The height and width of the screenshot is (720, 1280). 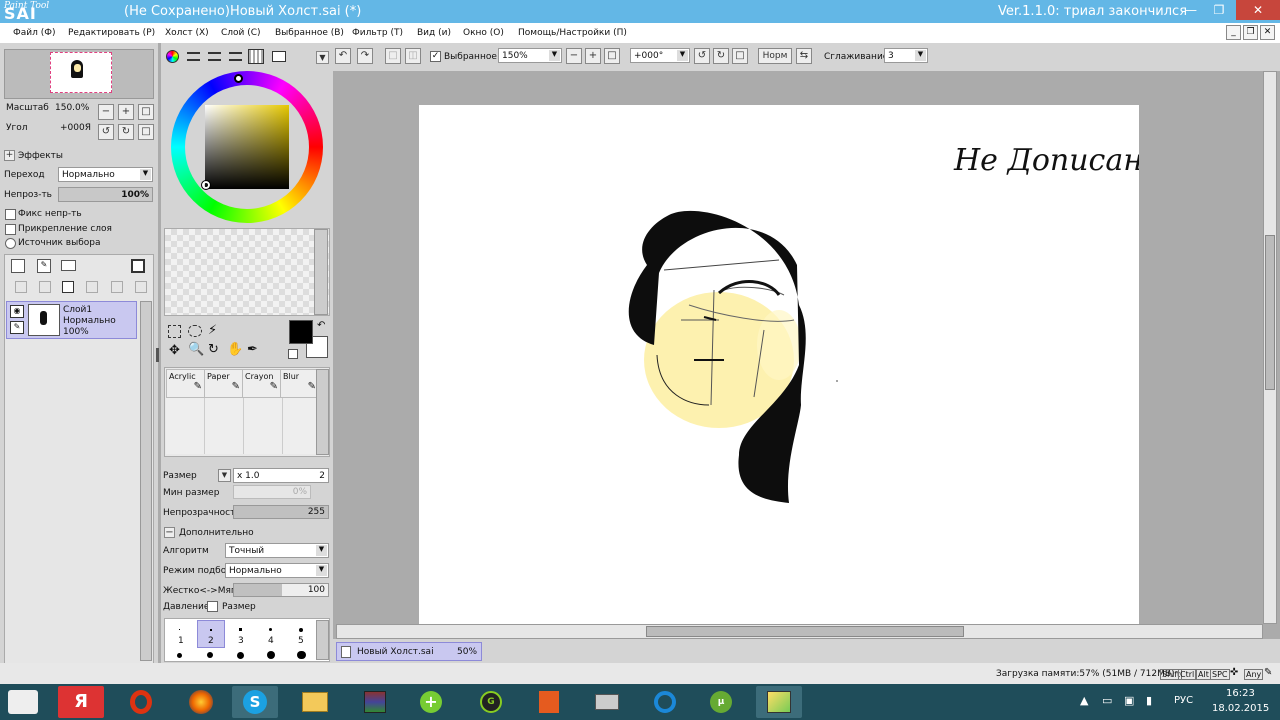 I want to click on view-mode-button: Норм, so click(x=775, y=56).